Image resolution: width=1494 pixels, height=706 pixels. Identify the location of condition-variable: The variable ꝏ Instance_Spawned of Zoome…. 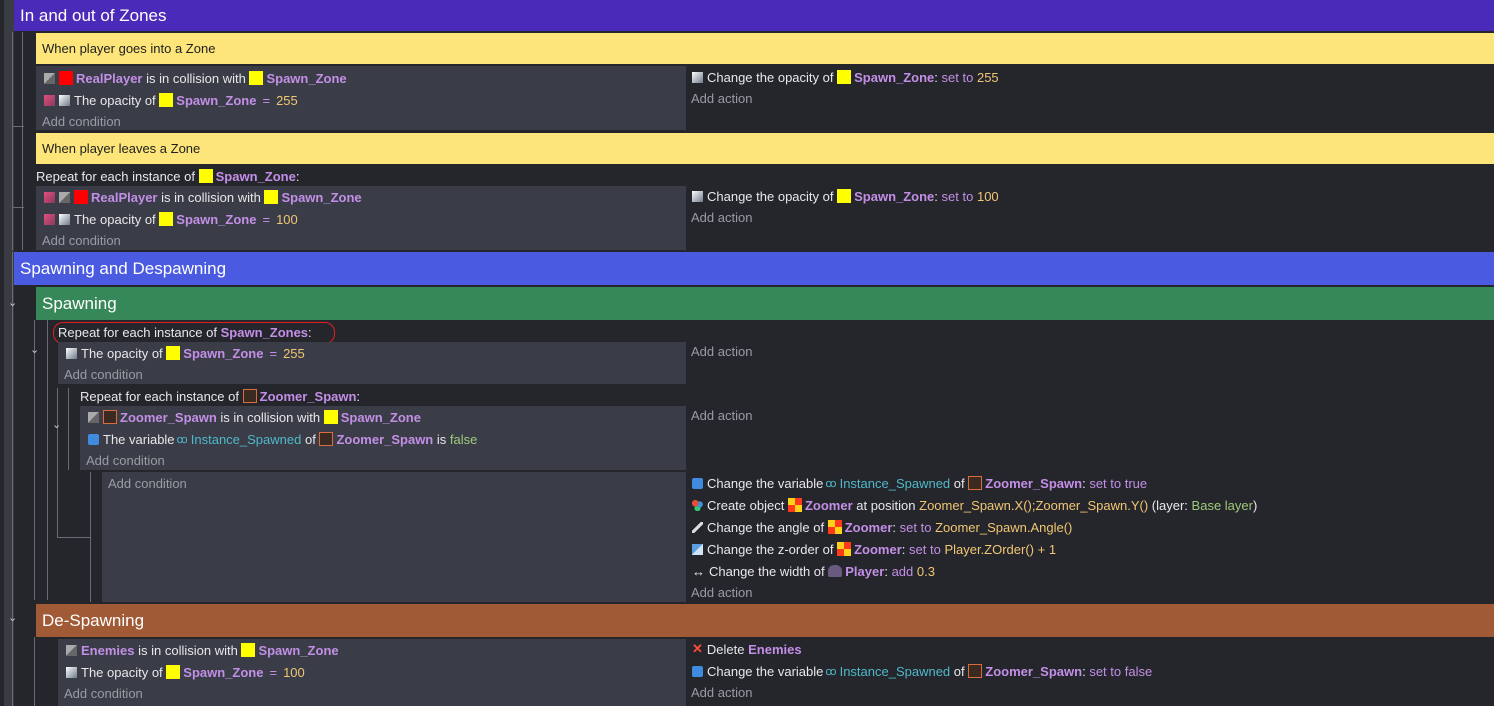
(282, 439).